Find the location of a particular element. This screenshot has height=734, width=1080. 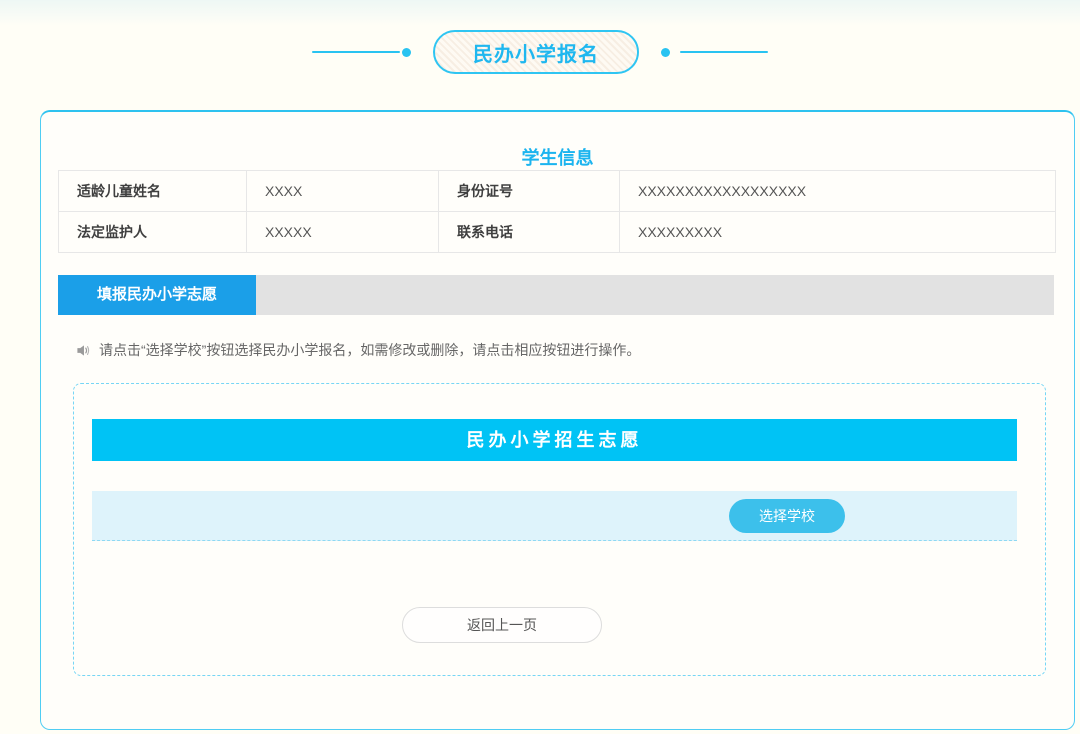

page-title-badge: 民办小学报名 is located at coordinates (536, 52).